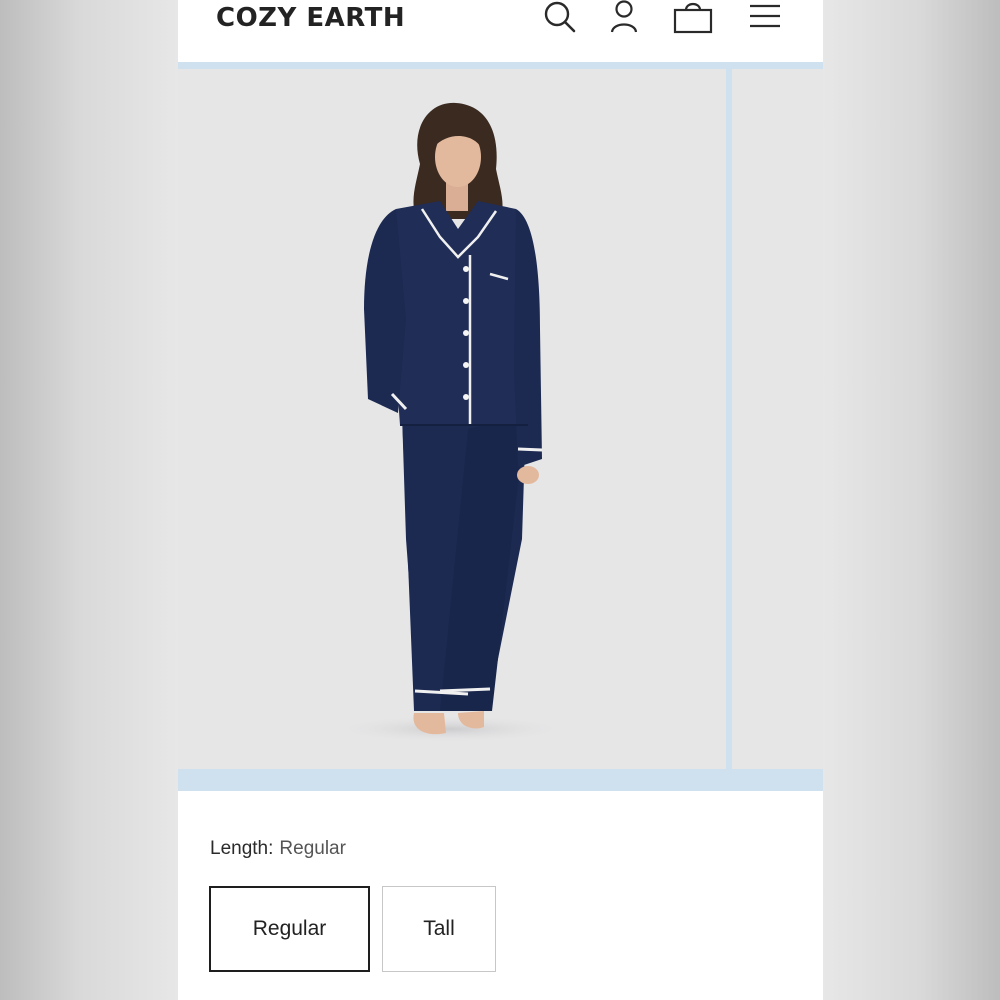 This screenshot has width=1000, height=1000. I want to click on length-label: Length:, so click(242, 848).